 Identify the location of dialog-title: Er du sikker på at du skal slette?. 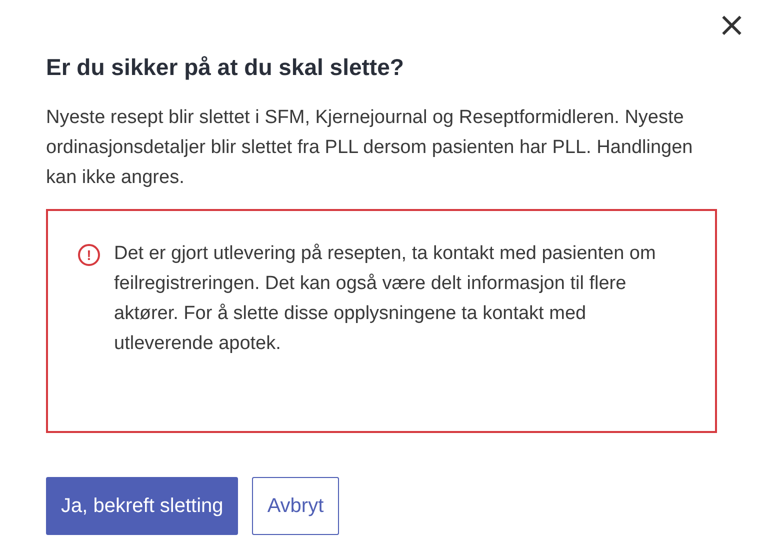
(225, 67).